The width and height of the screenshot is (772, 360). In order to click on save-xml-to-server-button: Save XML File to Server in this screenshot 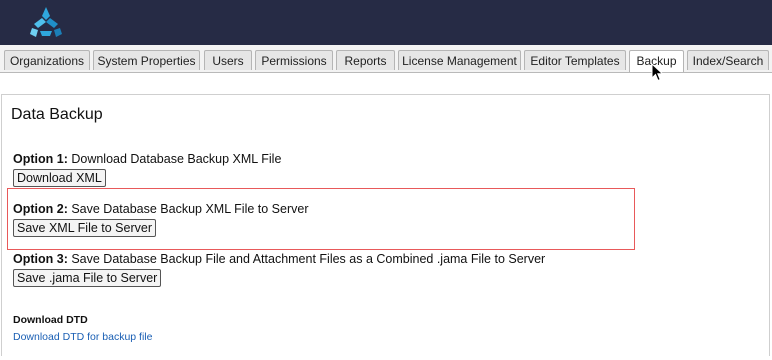, I will do `click(85, 228)`.